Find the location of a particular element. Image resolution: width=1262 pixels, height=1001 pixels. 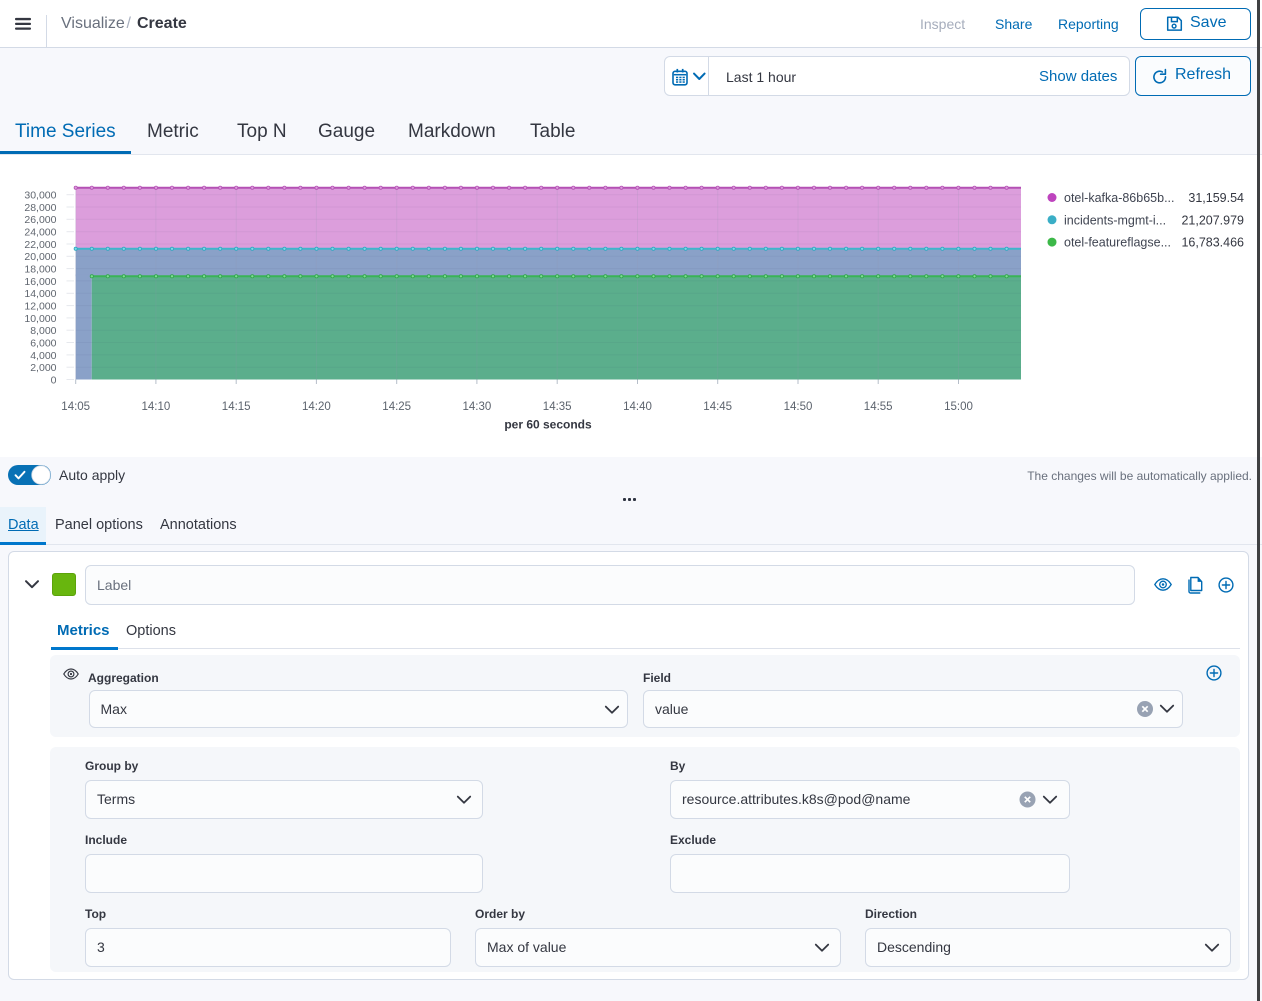

svg-text: 21,207.979 is located at coordinates (1212, 220).